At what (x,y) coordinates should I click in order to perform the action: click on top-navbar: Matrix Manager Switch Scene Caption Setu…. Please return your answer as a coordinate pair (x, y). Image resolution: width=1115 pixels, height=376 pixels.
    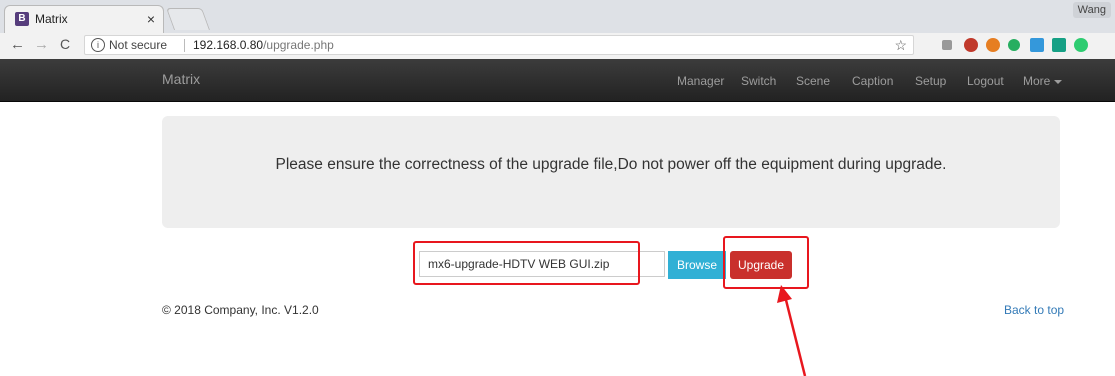
    Looking at the image, I should click on (557, 80).